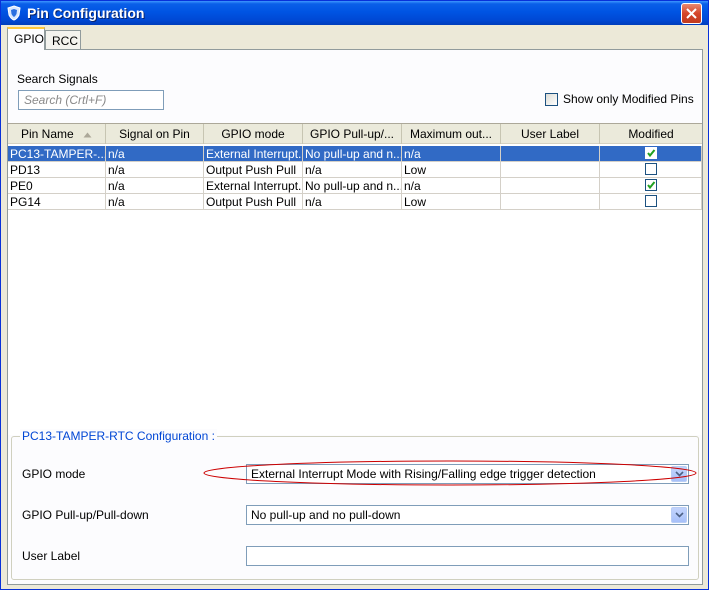  I want to click on shield-icon, so click(14, 13).